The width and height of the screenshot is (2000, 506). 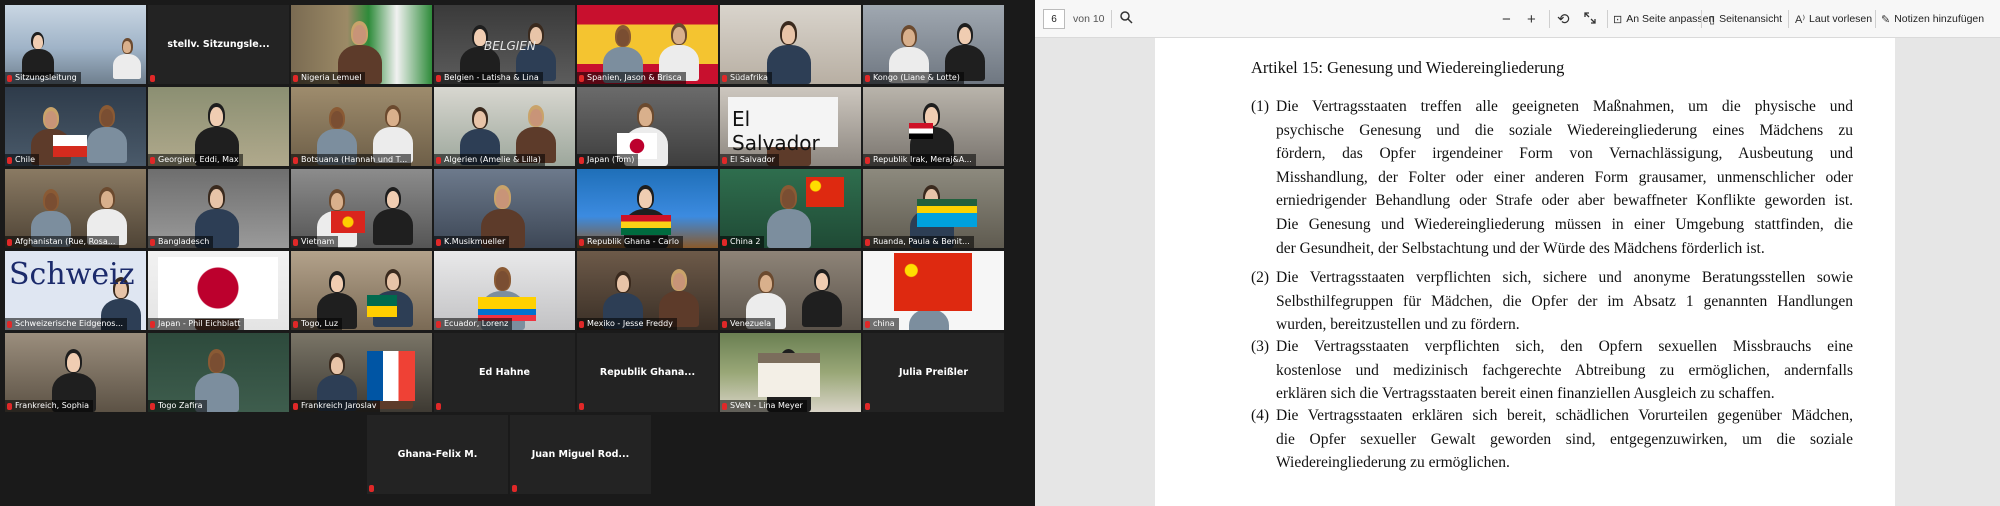 What do you see at coordinates (473, 324) in the screenshot?
I see `participant-name-label: Ecuador, Lorenz` at bounding box center [473, 324].